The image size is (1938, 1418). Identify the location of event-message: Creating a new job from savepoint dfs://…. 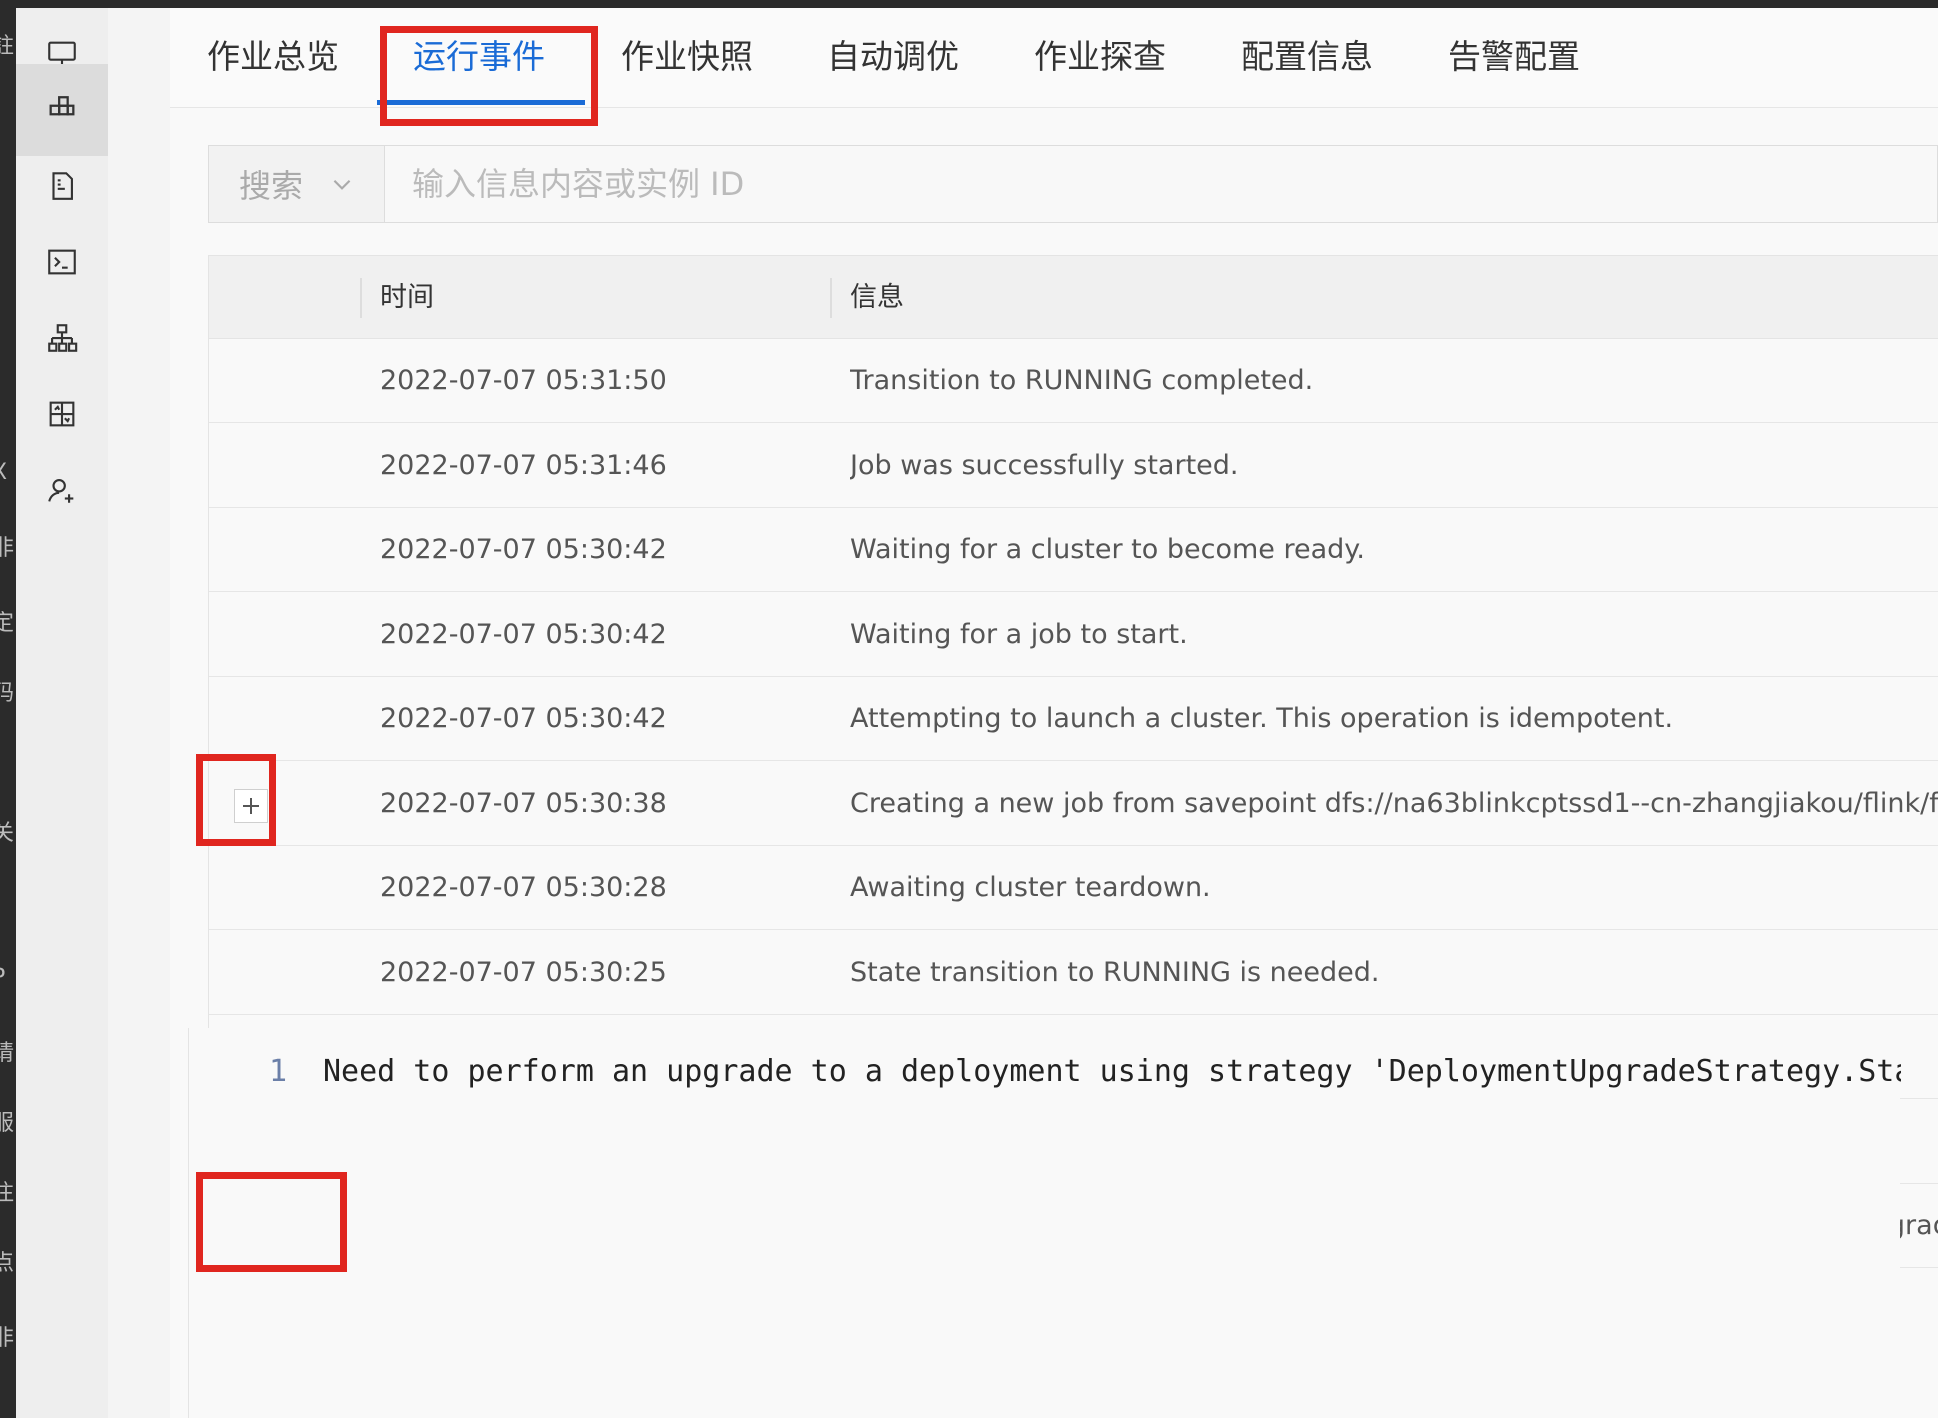
(1394, 803).